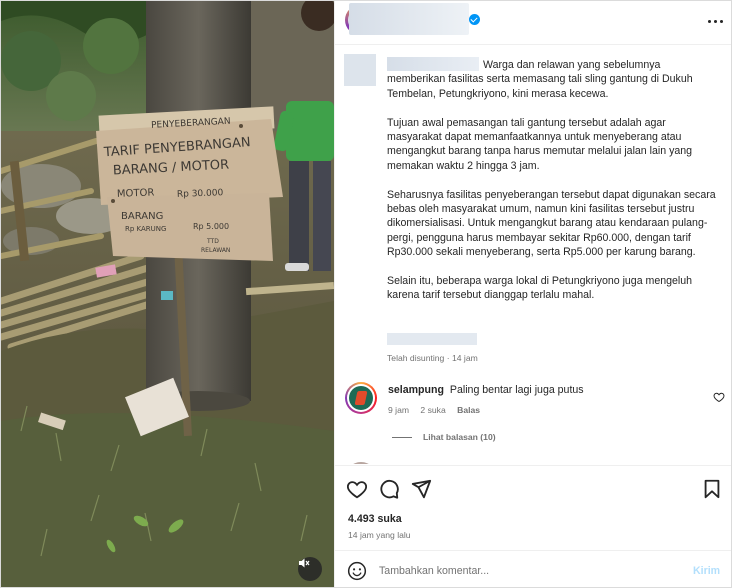 The width and height of the screenshot is (732, 588). What do you see at coordinates (719, 397) in the screenshot?
I see `comment-like-heart-icon` at bounding box center [719, 397].